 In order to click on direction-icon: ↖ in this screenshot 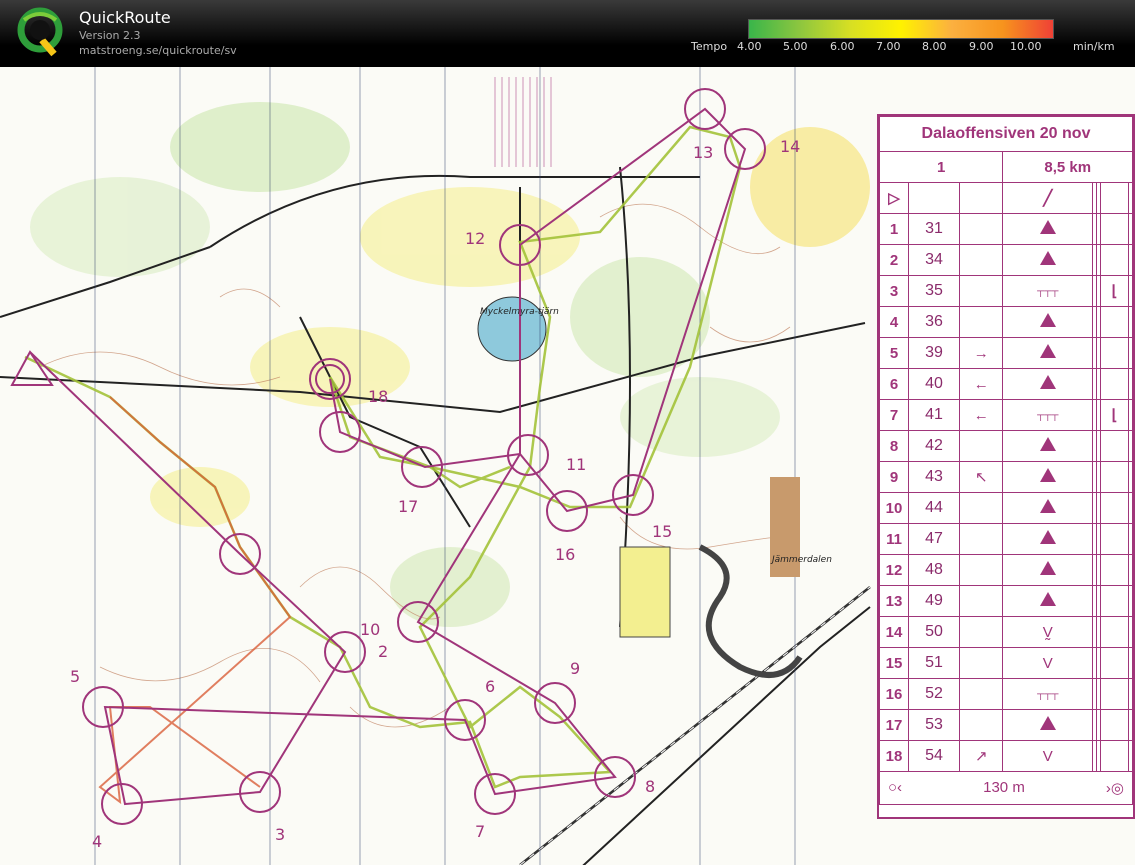, I will do `click(981, 477)`.